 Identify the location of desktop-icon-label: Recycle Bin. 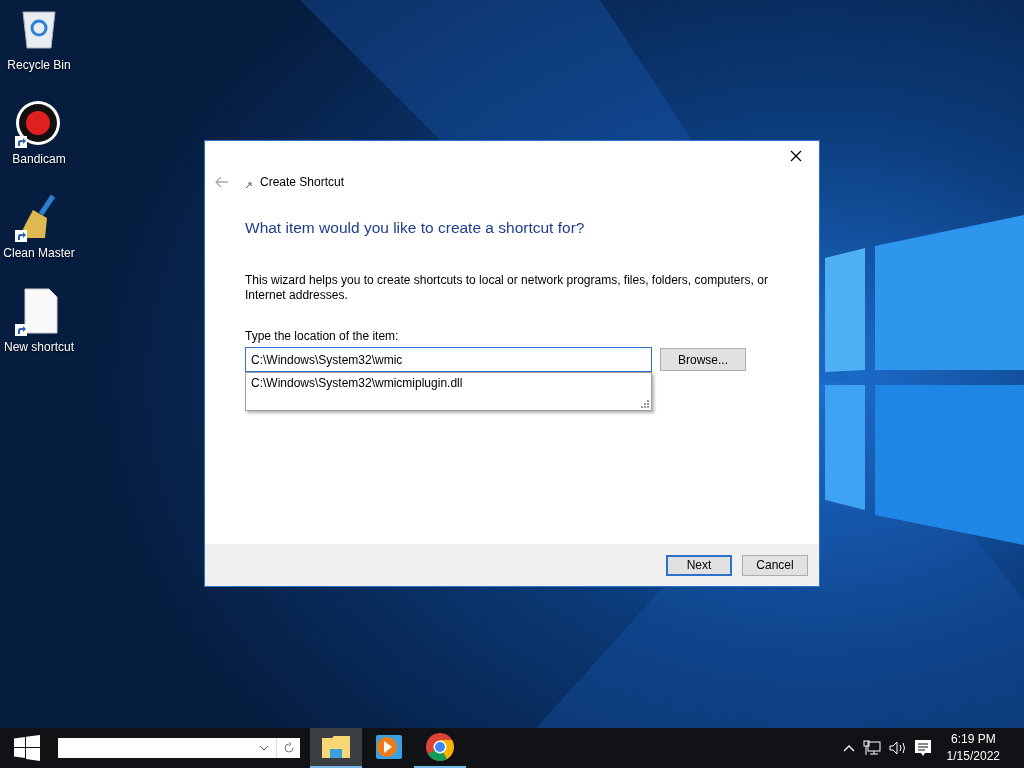
(39, 65).